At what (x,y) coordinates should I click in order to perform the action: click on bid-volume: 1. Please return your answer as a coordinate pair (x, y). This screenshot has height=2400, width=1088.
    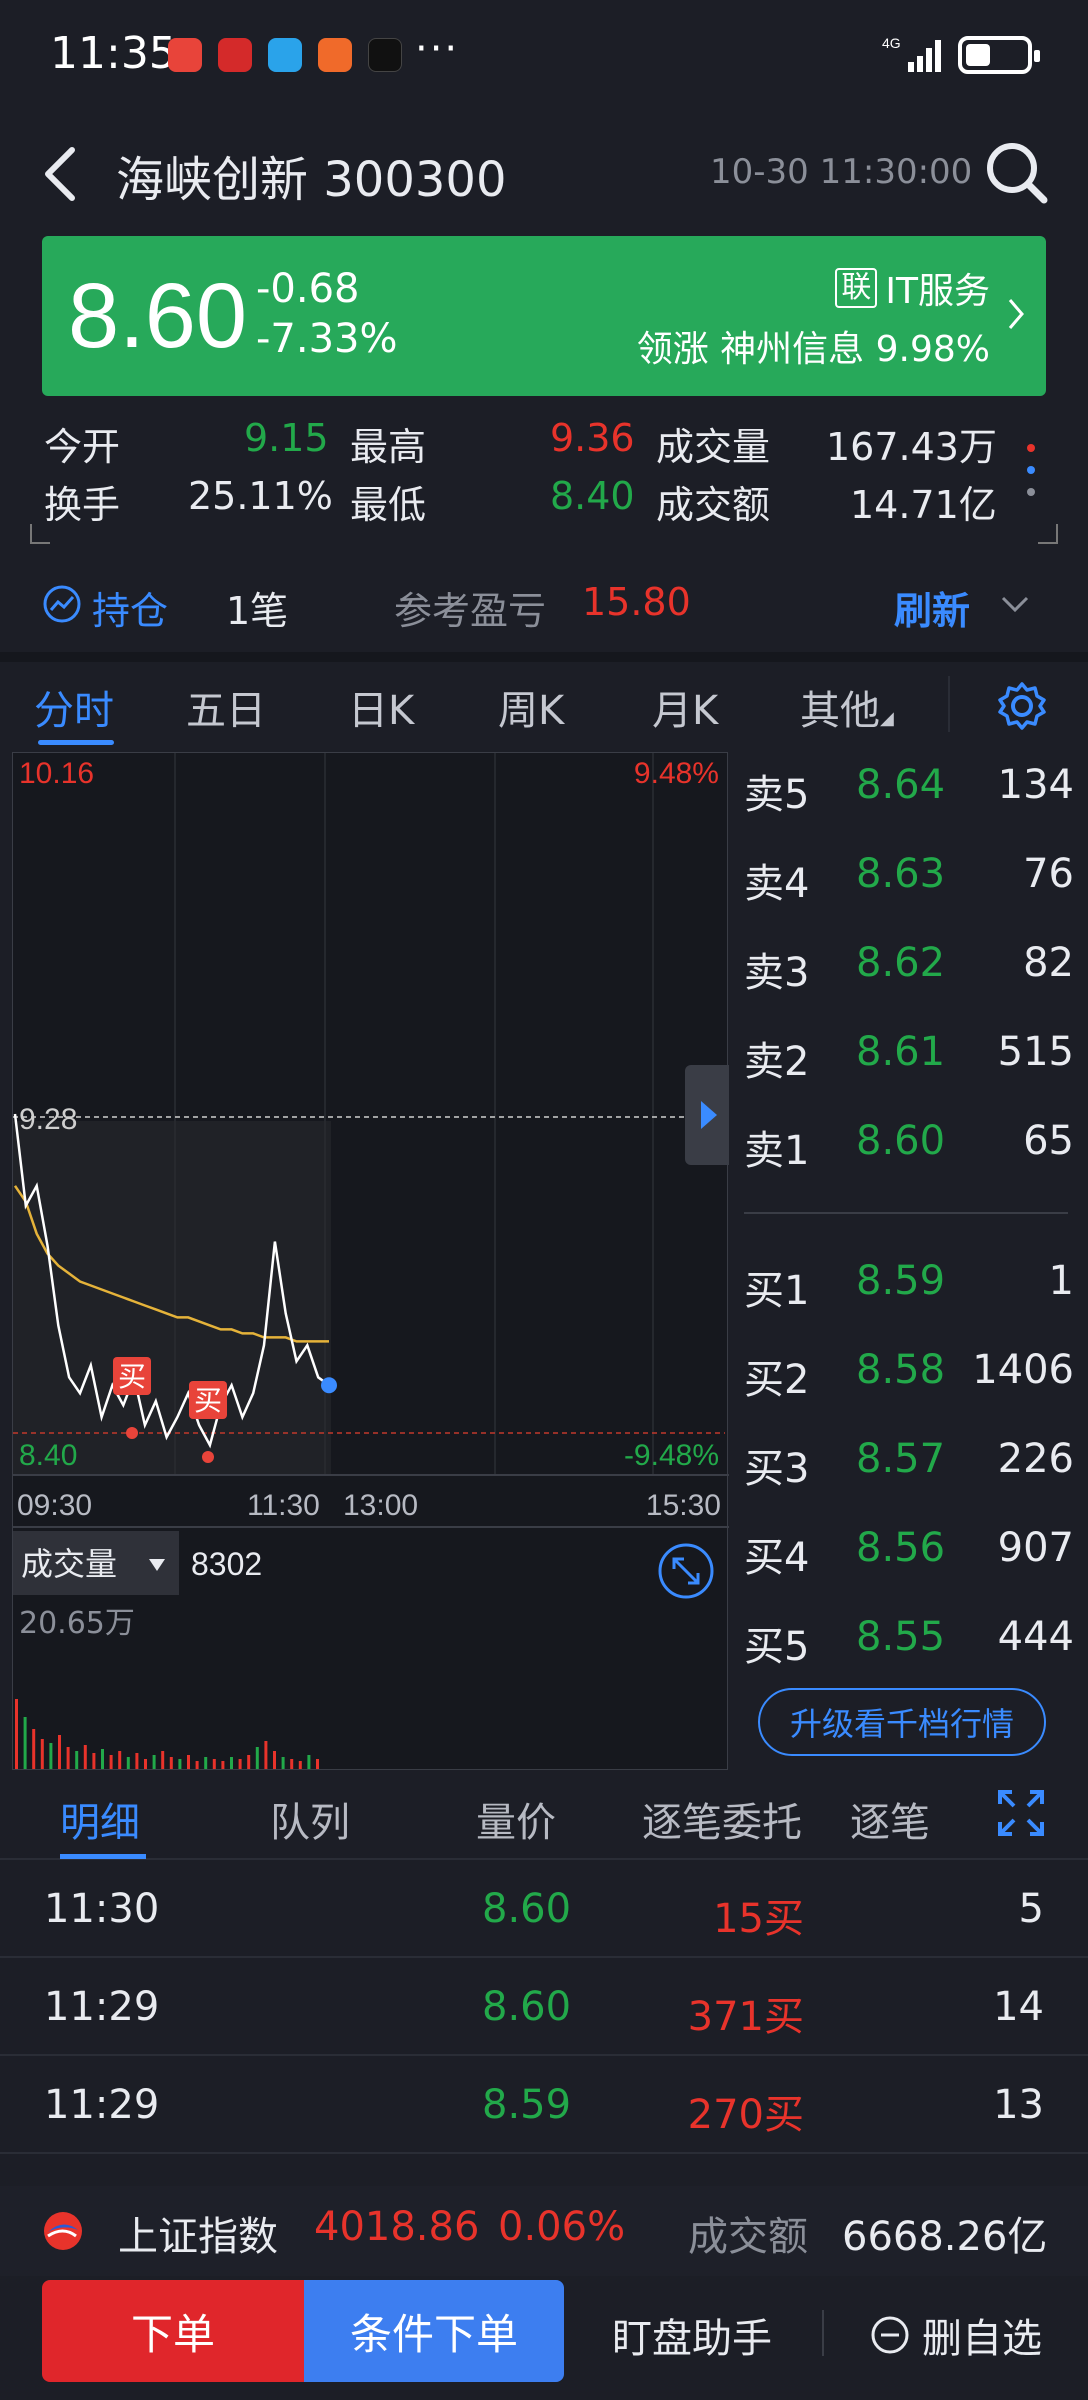
    Looking at the image, I should click on (1061, 1281).